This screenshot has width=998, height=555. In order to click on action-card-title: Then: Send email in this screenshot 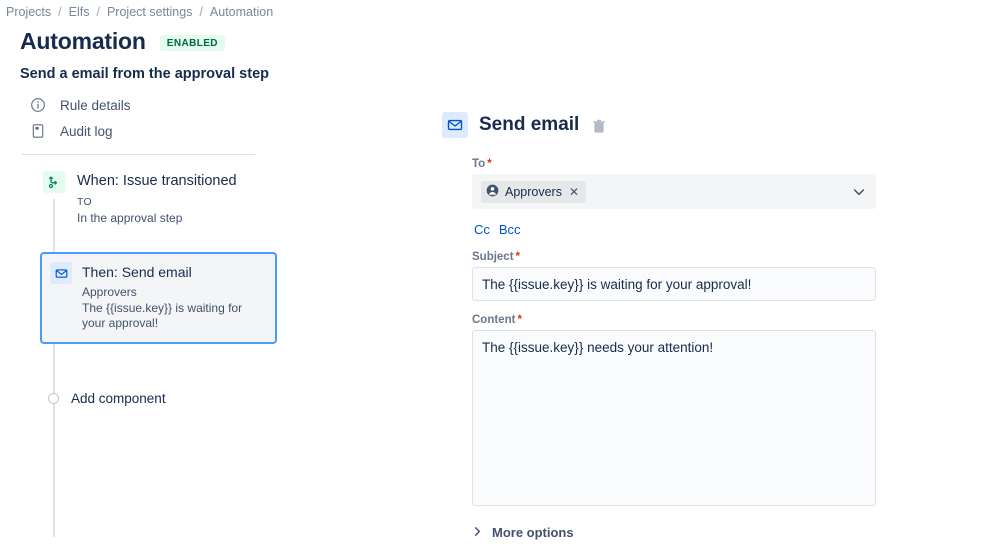, I will do `click(137, 272)`.